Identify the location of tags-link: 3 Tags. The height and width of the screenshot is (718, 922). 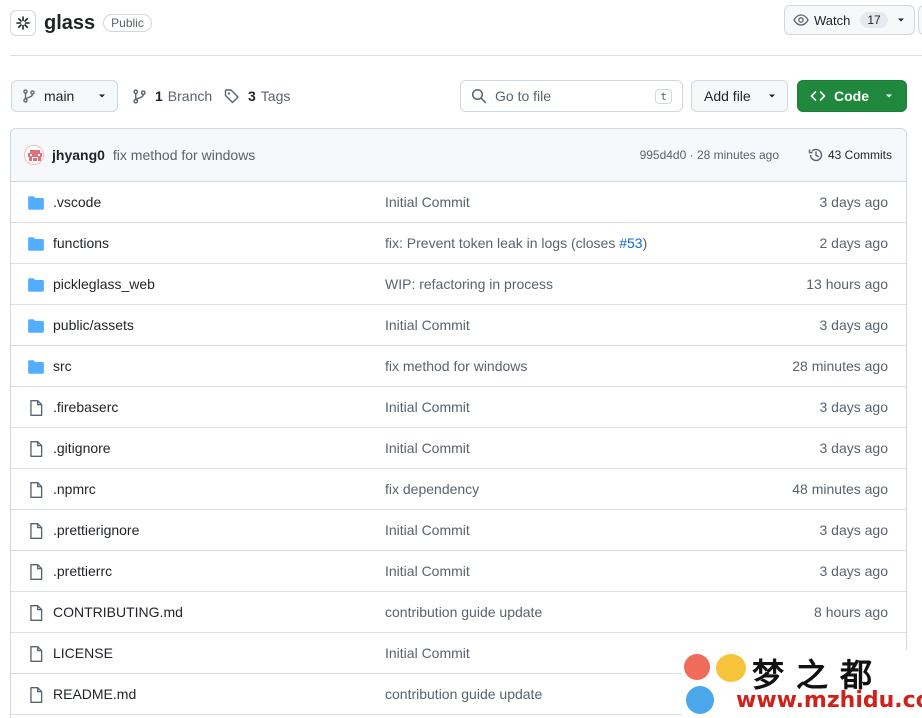
(257, 96).